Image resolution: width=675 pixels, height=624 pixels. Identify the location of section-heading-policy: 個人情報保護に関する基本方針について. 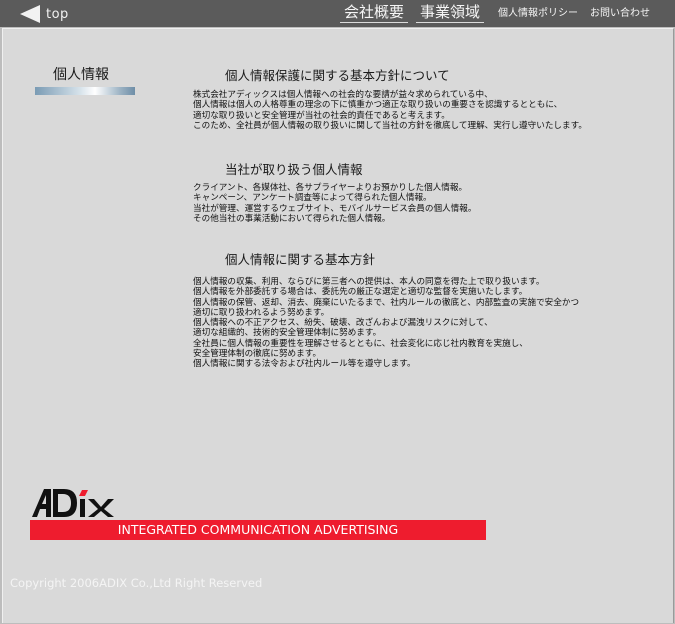
(337, 75).